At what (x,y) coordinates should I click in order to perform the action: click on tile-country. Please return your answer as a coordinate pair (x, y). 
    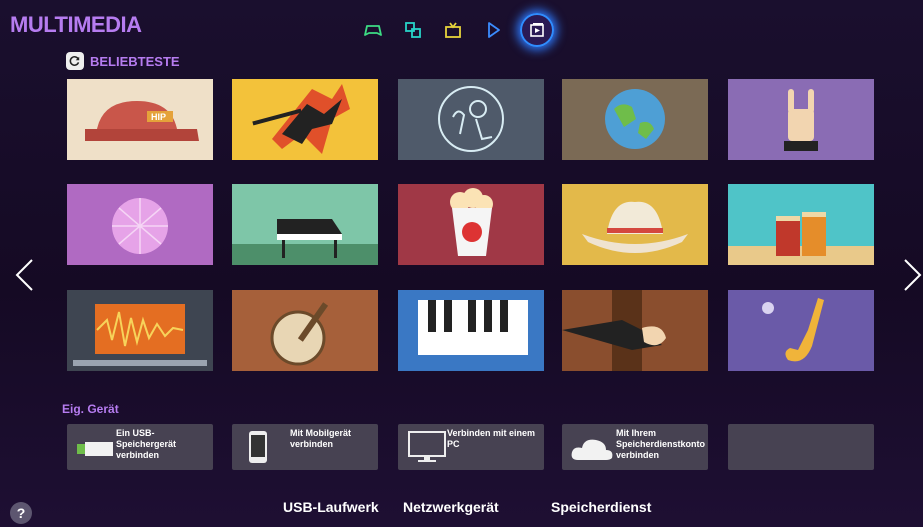
    Looking at the image, I should click on (635, 224).